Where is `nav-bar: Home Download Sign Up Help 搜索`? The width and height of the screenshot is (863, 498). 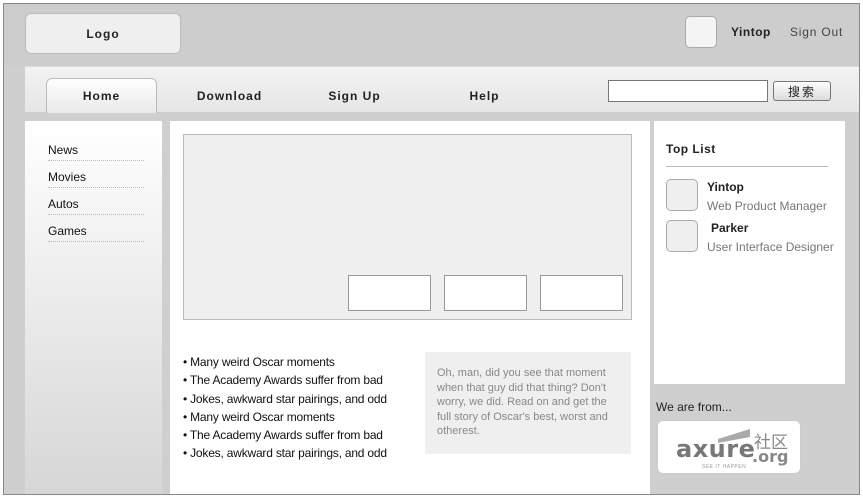
nav-bar: Home Download Sign Up Help 搜索 is located at coordinates (442, 89).